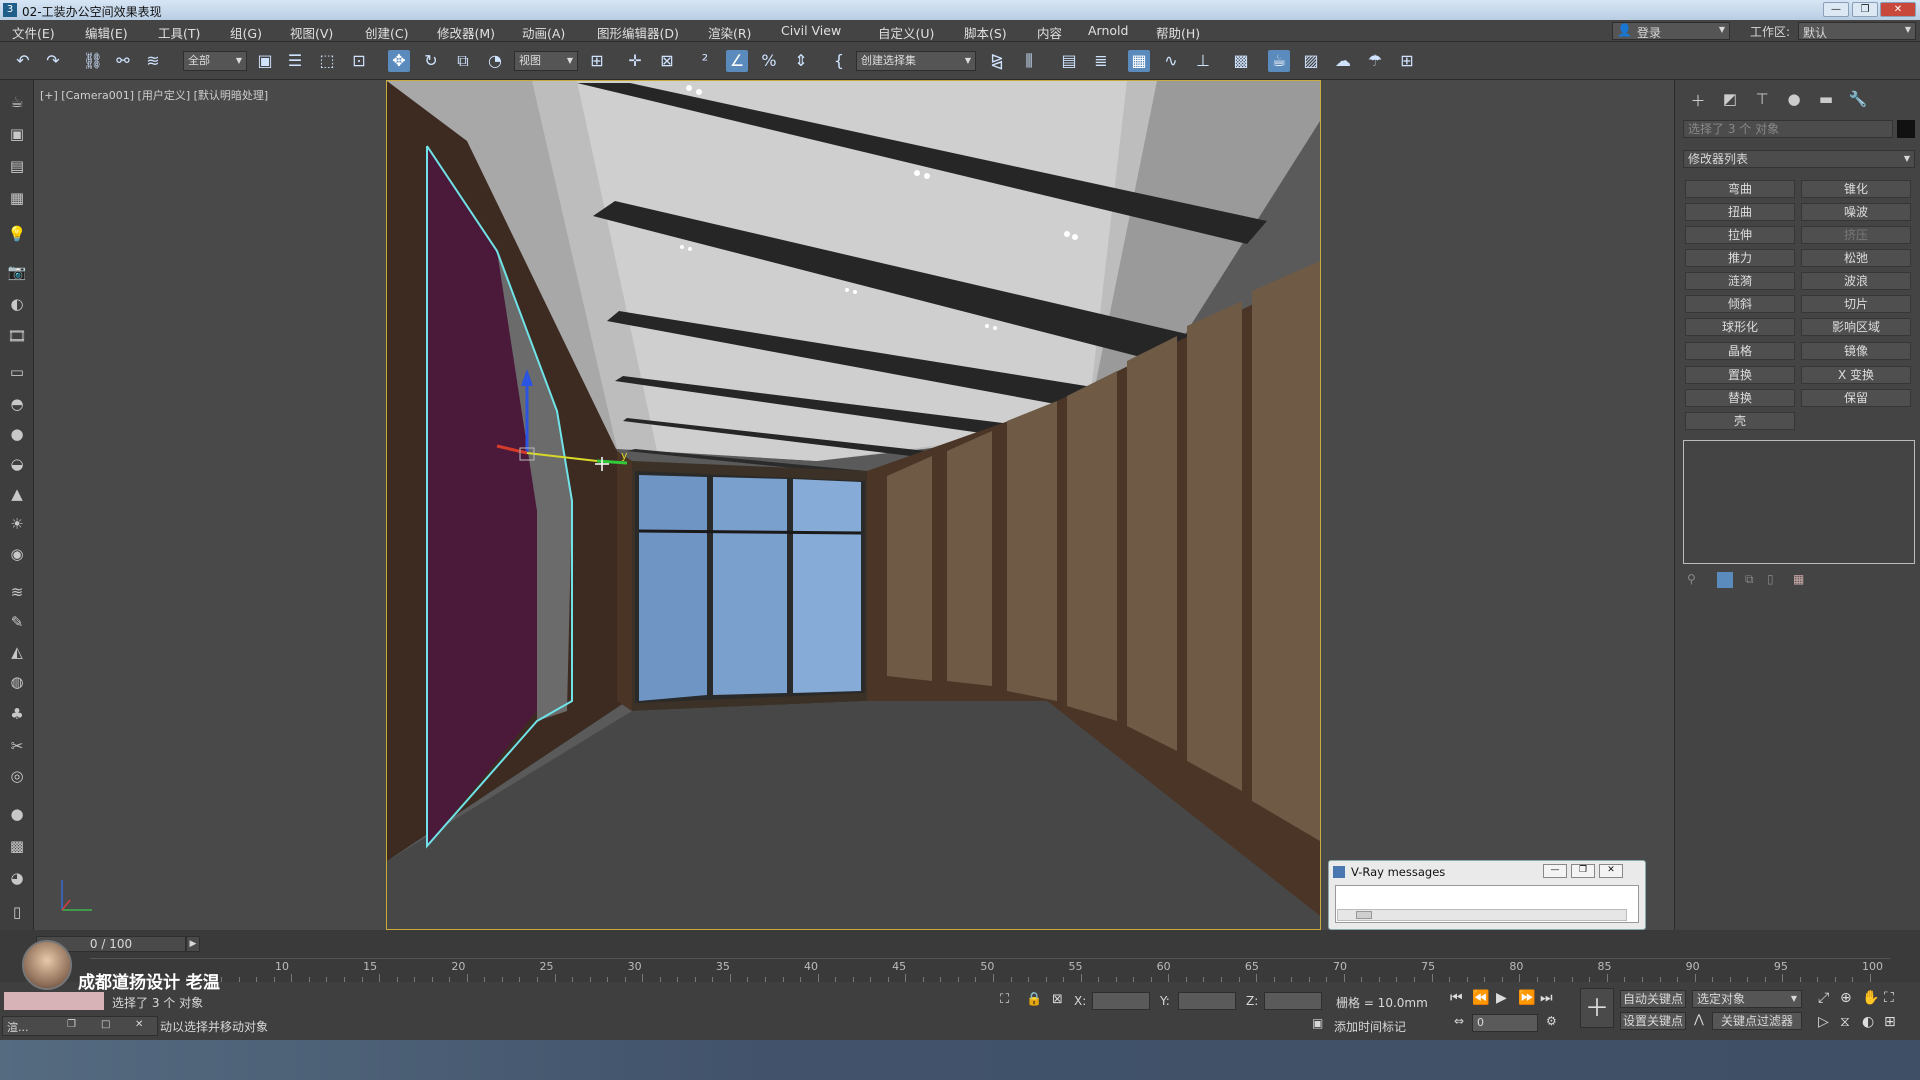 The height and width of the screenshot is (1080, 1920). What do you see at coordinates (1101, 61) in the screenshot?
I see `layer-explorer-icon: ≣` at bounding box center [1101, 61].